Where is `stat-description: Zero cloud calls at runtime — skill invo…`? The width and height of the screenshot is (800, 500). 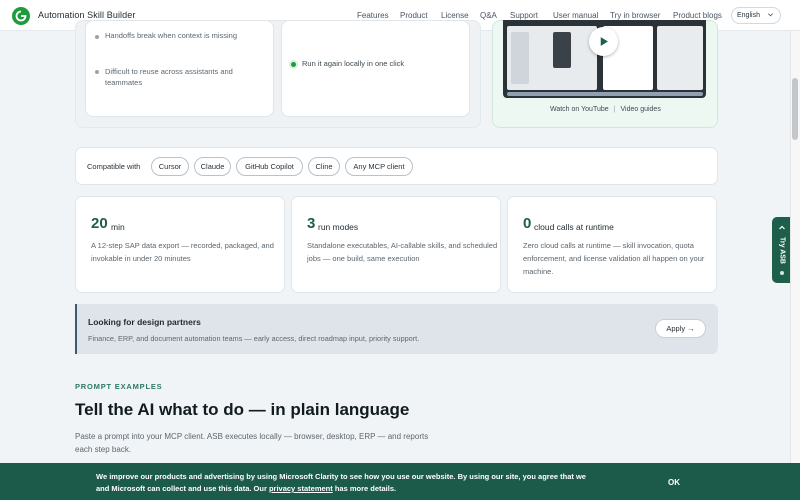 stat-description: Zero cloud calls at runtime — skill invo… is located at coordinates (614, 258).